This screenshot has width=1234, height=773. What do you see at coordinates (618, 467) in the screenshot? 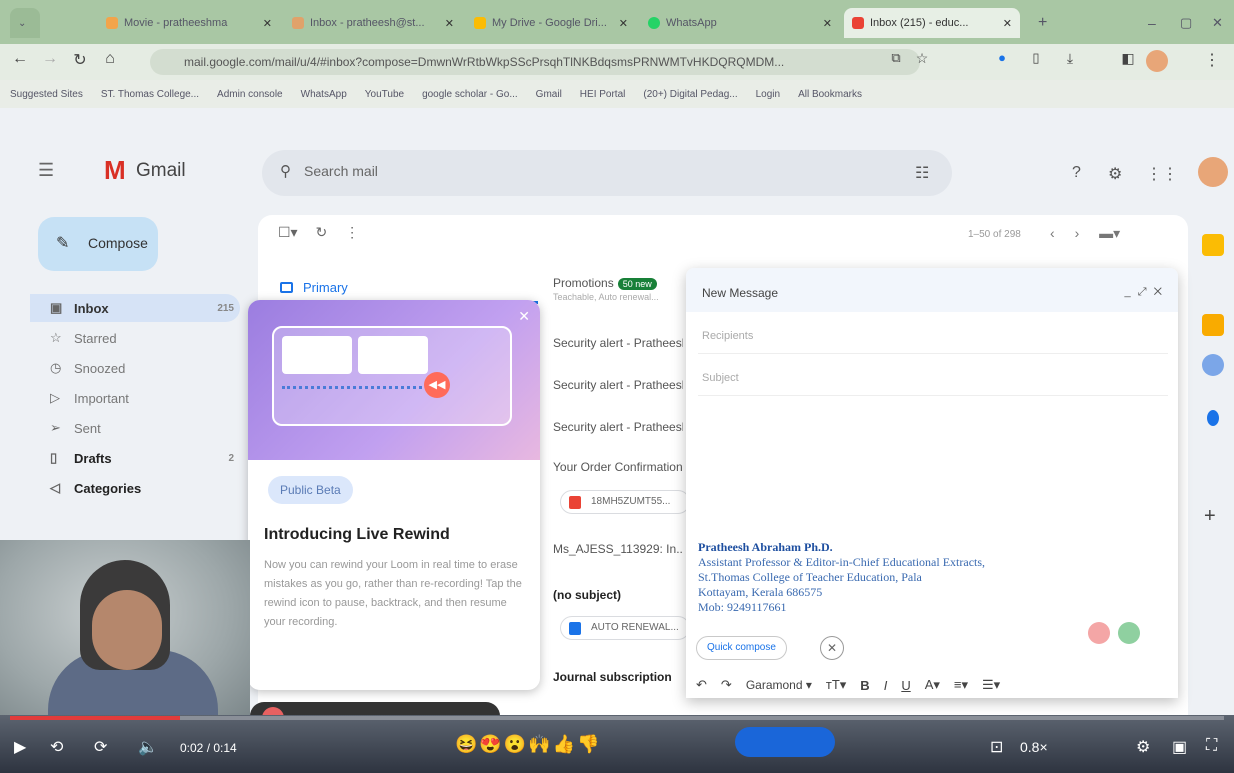
I see `mail-row: Your Order Confirmation` at bounding box center [618, 467].